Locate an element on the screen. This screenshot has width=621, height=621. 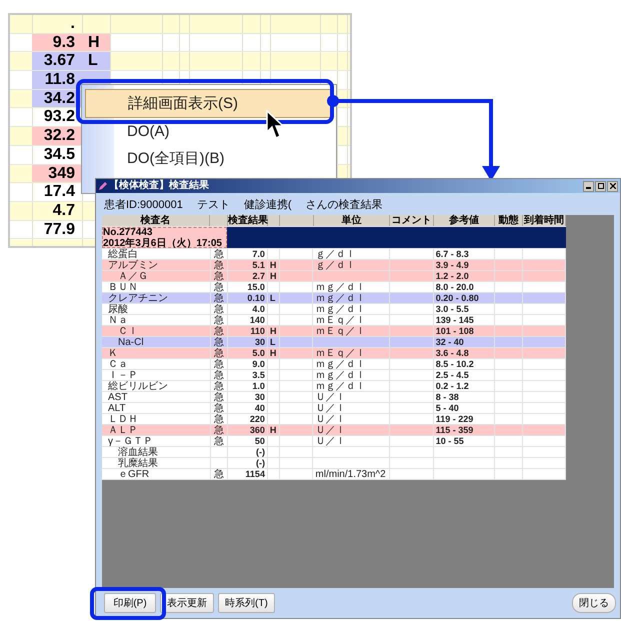
test-name: Ｉ－Ｐ is located at coordinates (123, 375).